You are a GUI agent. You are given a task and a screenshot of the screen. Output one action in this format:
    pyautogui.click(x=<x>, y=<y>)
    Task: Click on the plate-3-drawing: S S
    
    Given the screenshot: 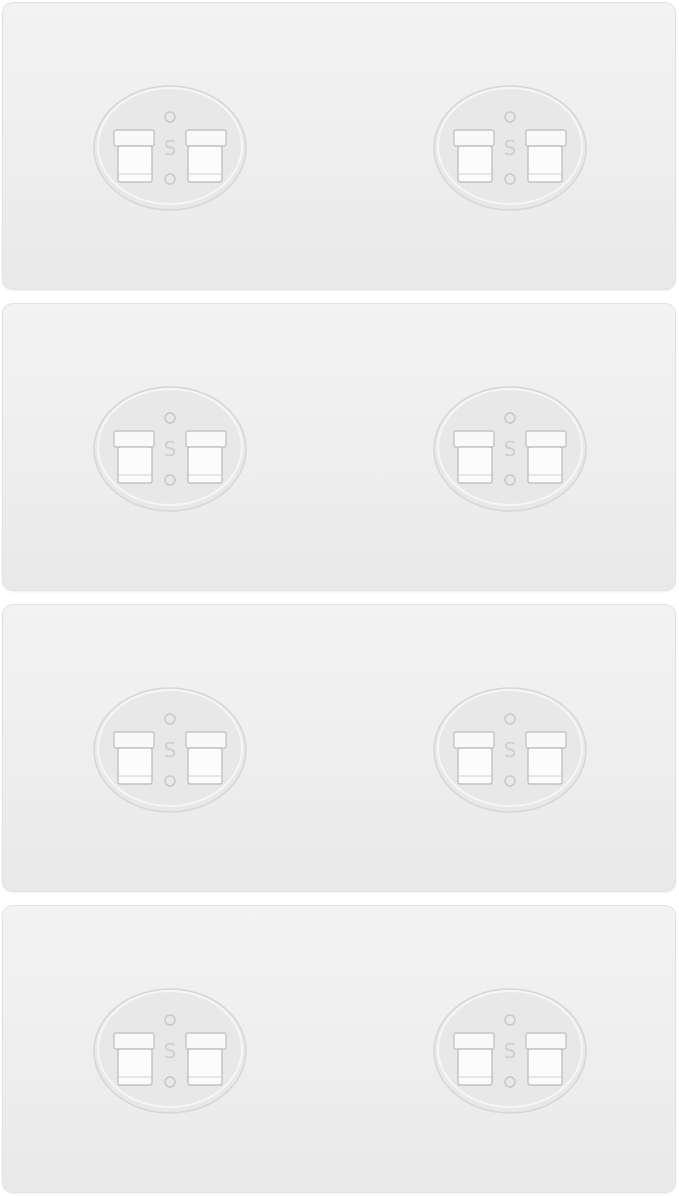 What is the action you would take?
    pyautogui.click(x=340, y=750)
    